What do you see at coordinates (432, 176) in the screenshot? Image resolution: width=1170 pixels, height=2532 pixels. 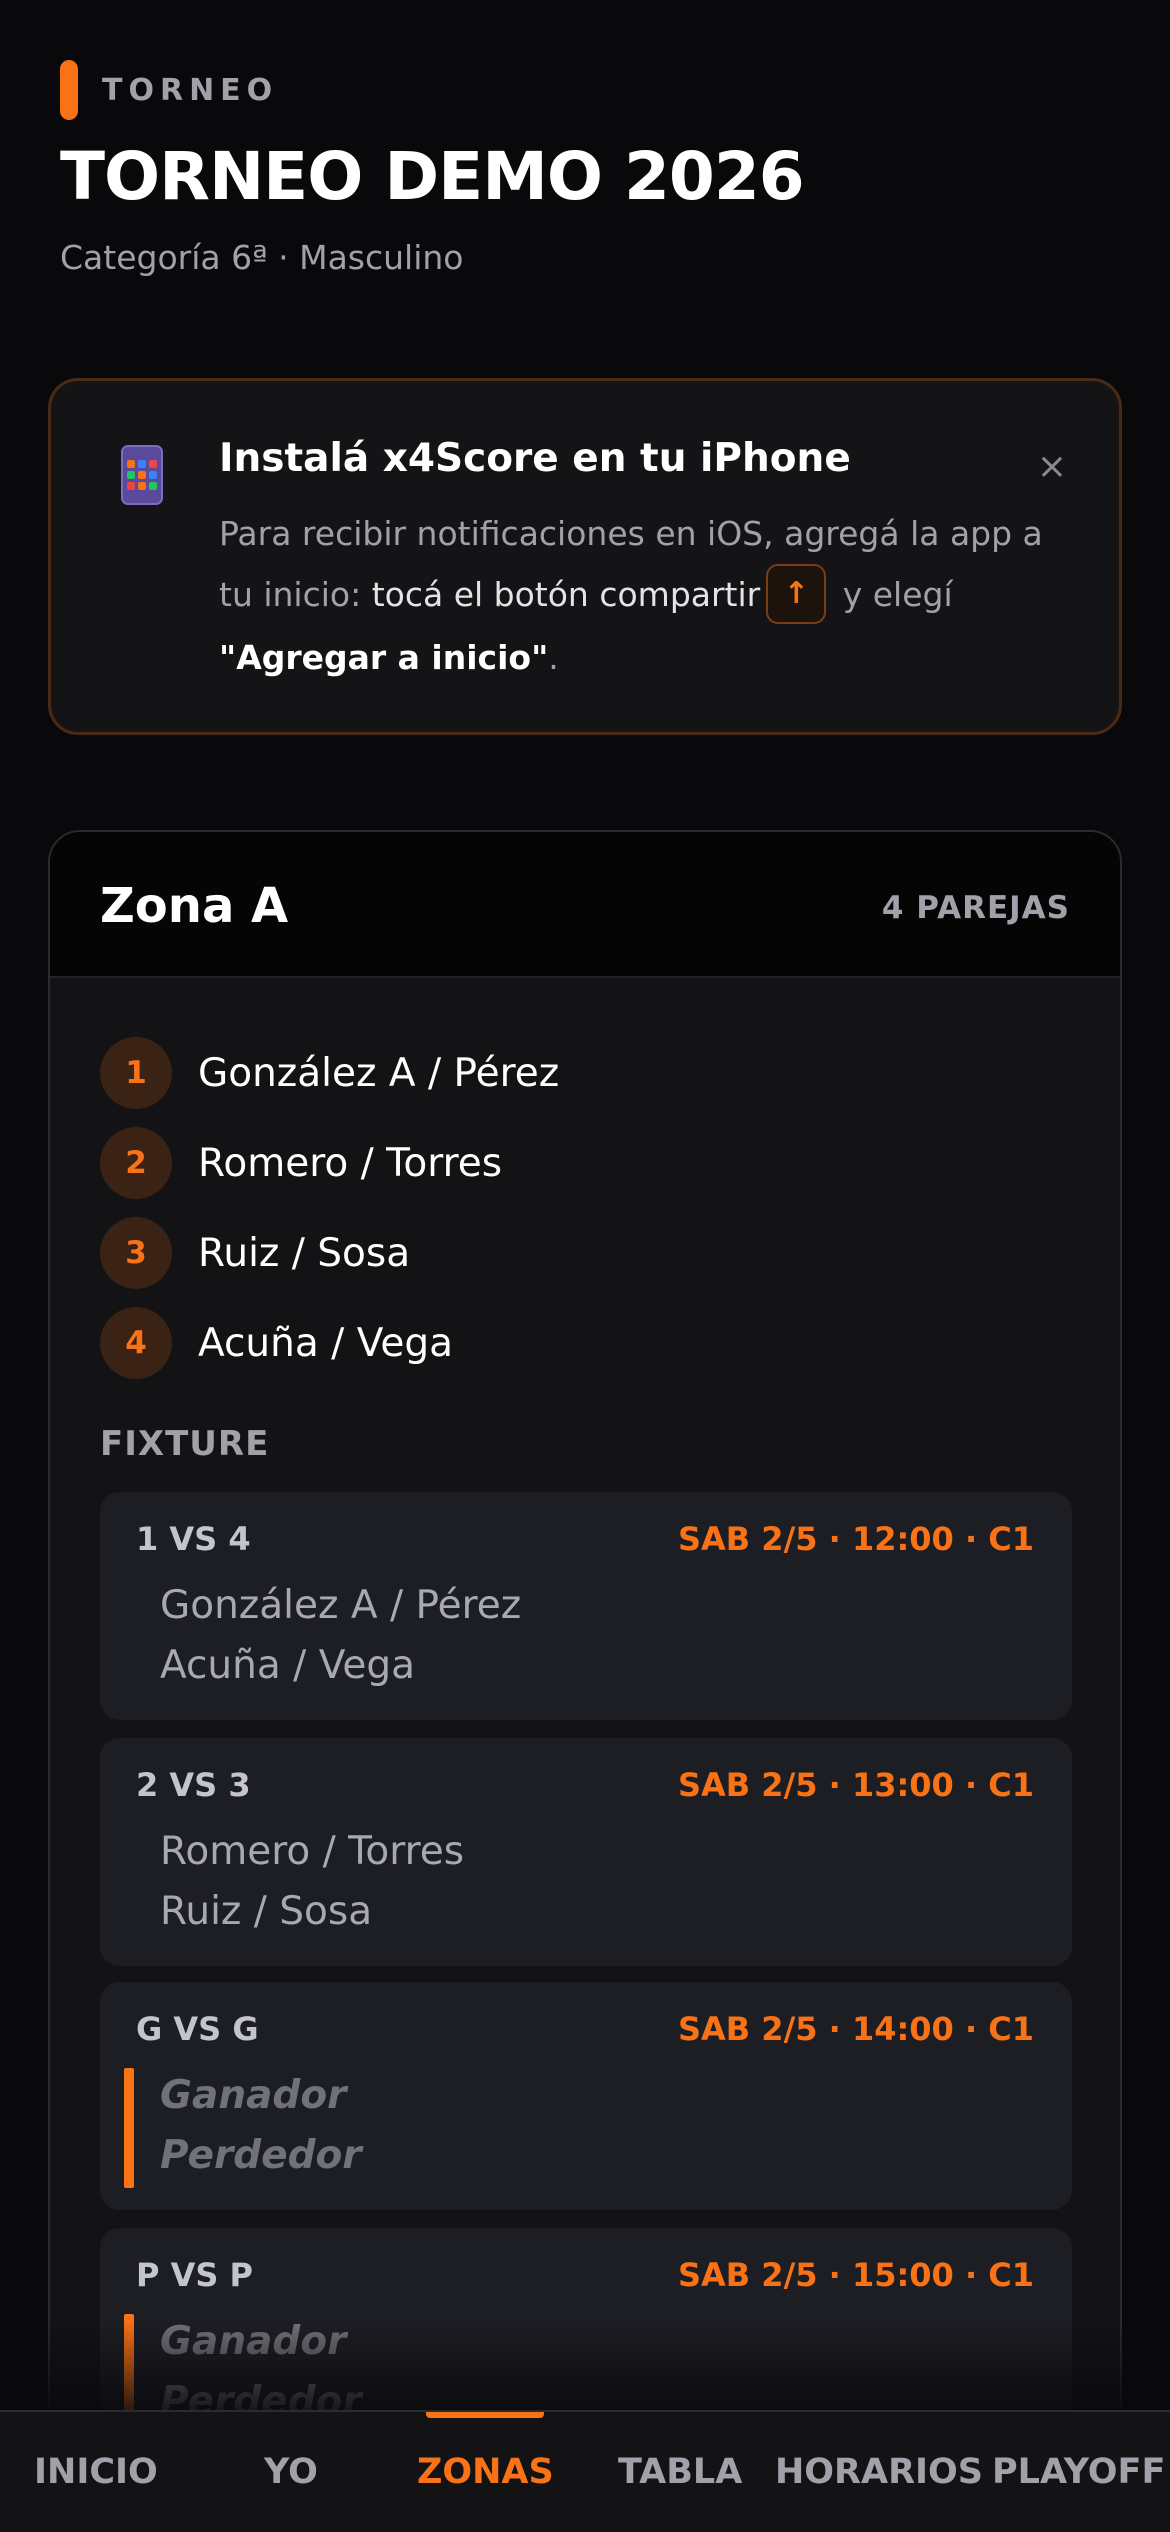 I see `page-title: TORNEO DEMO 2026` at bounding box center [432, 176].